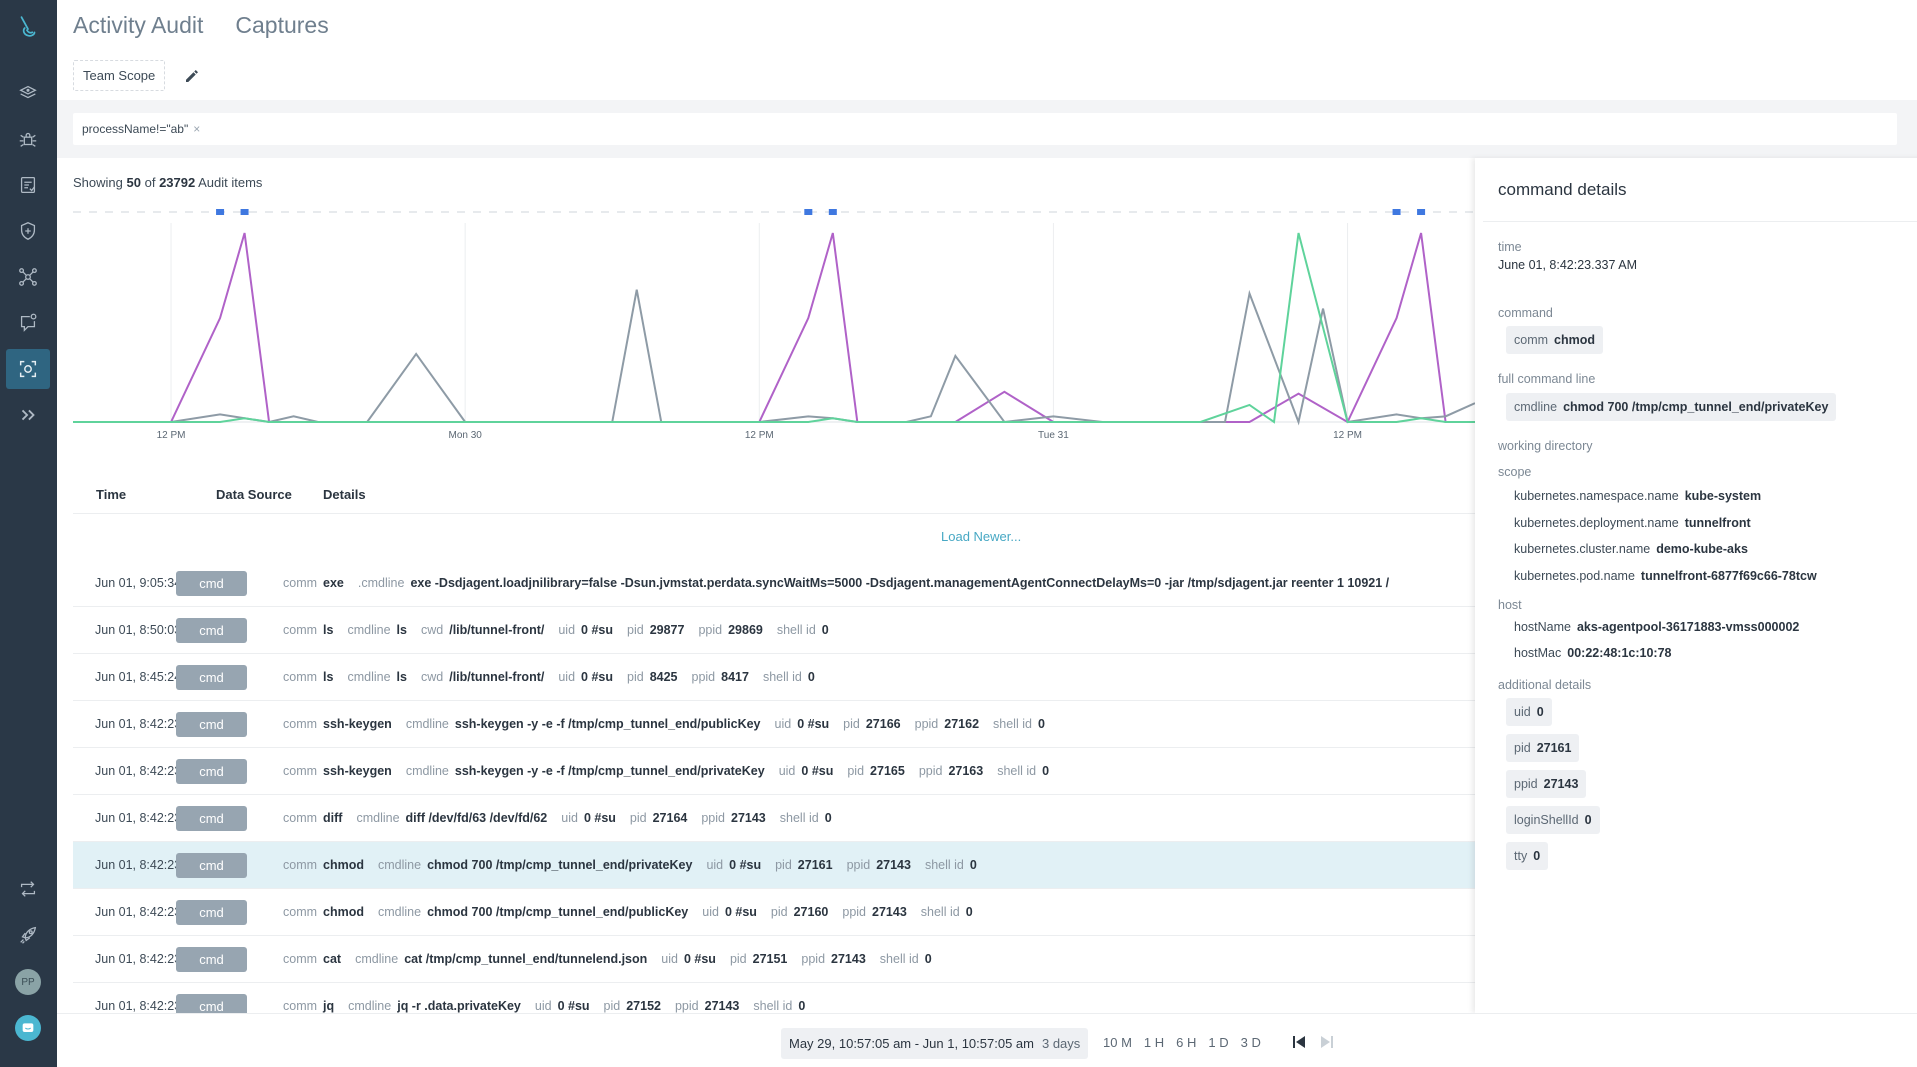  What do you see at coordinates (192, 76) in the screenshot?
I see `edit-scope-icon` at bounding box center [192, 76].